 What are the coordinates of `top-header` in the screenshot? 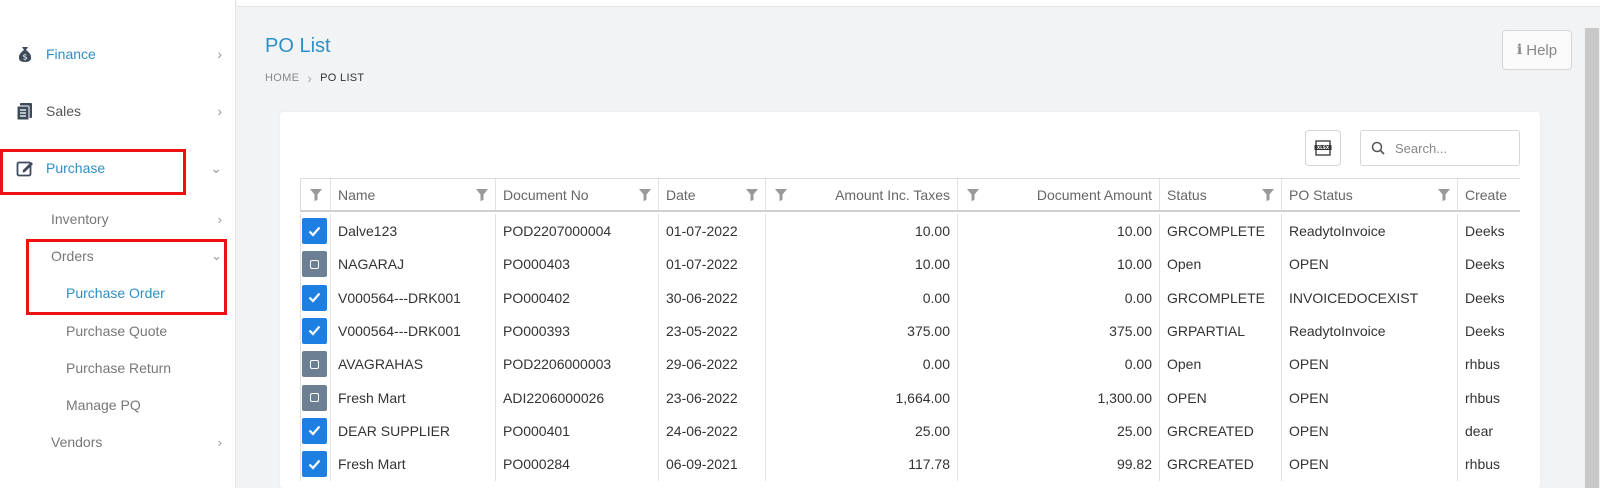 It's located at (918, 3).